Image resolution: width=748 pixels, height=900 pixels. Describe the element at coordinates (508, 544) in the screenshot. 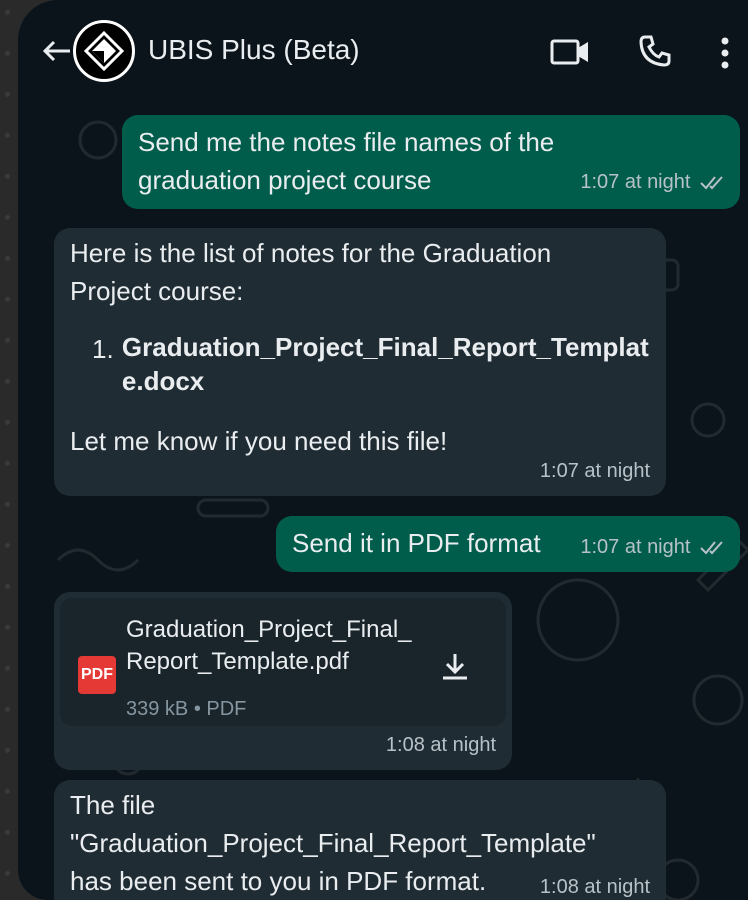

I see `message-outgoing: Send it in PDF format 1:07 at night` at that location.